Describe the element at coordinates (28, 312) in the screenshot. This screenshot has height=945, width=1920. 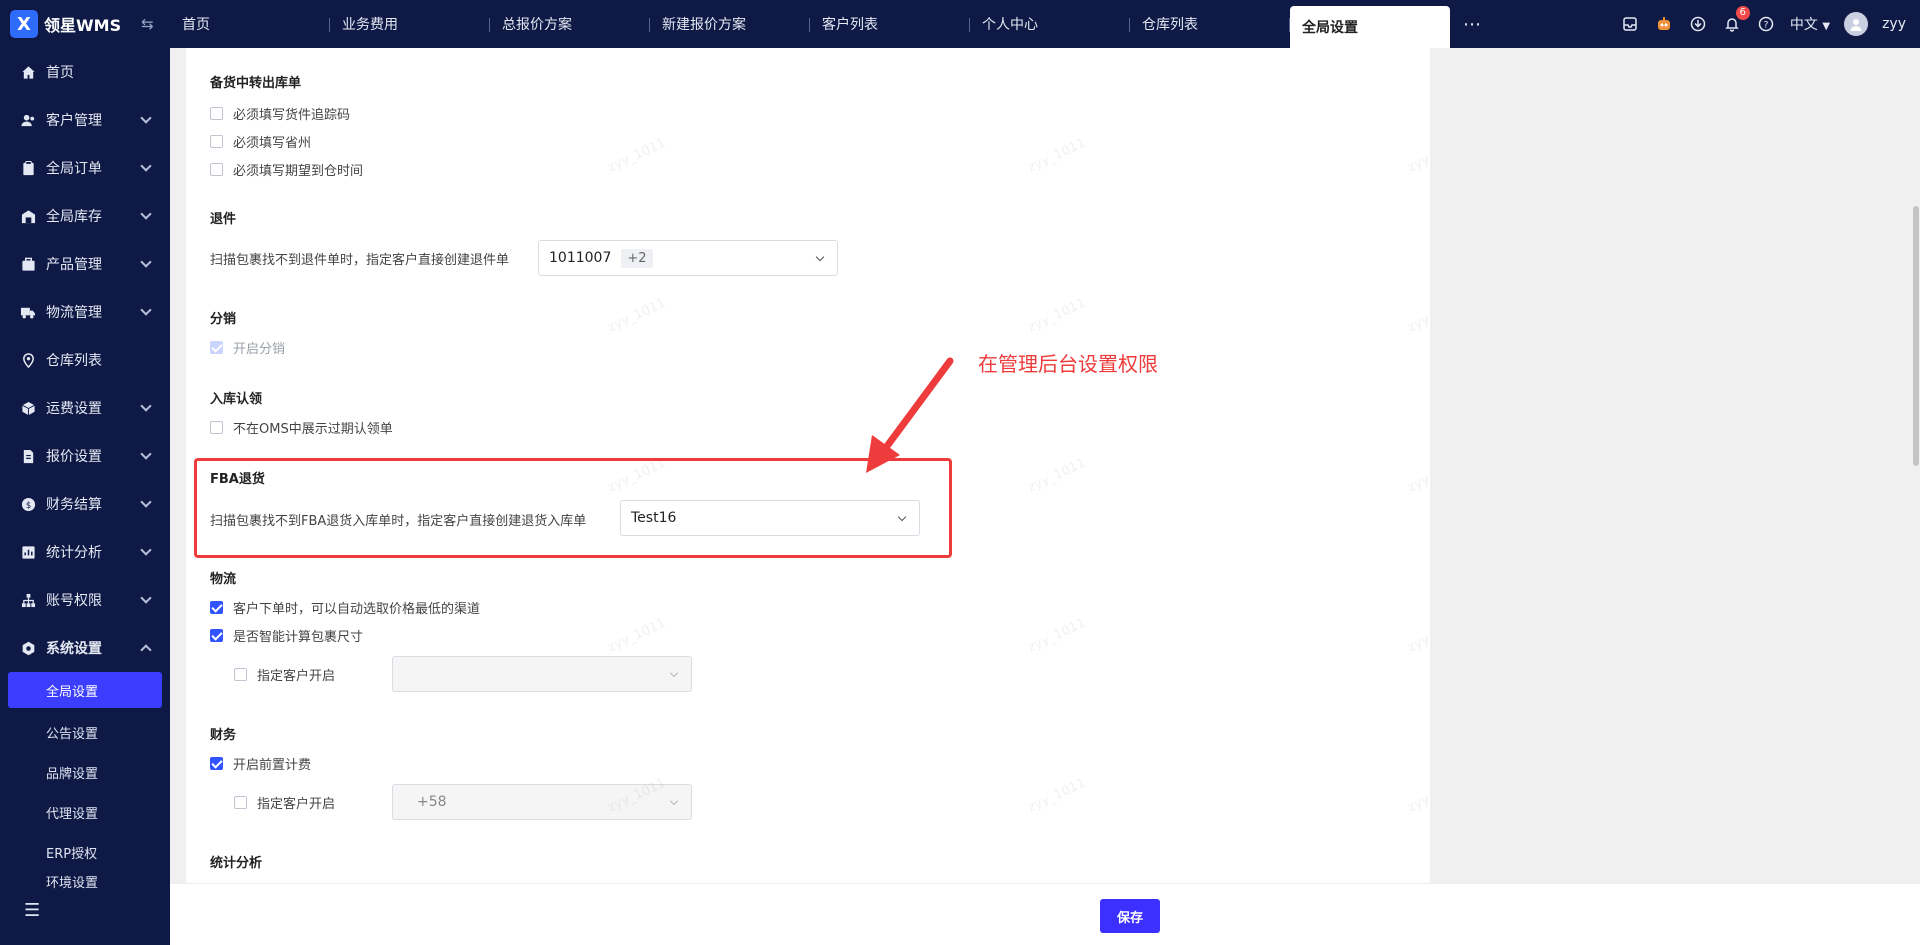
I see `truck-icon` at that location.